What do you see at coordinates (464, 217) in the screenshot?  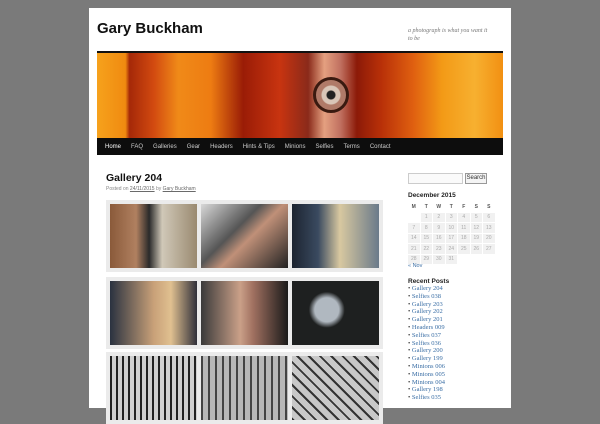 I see `calendar-day: 4` at bounding box center [464, 217].